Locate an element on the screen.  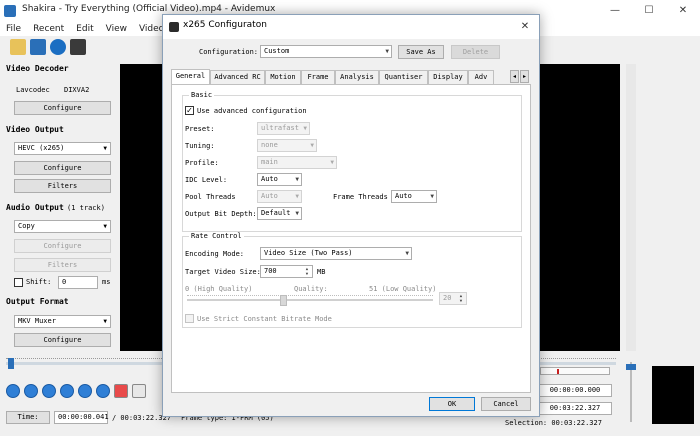
shift-value: 0 is located at coordinates (64, 282).